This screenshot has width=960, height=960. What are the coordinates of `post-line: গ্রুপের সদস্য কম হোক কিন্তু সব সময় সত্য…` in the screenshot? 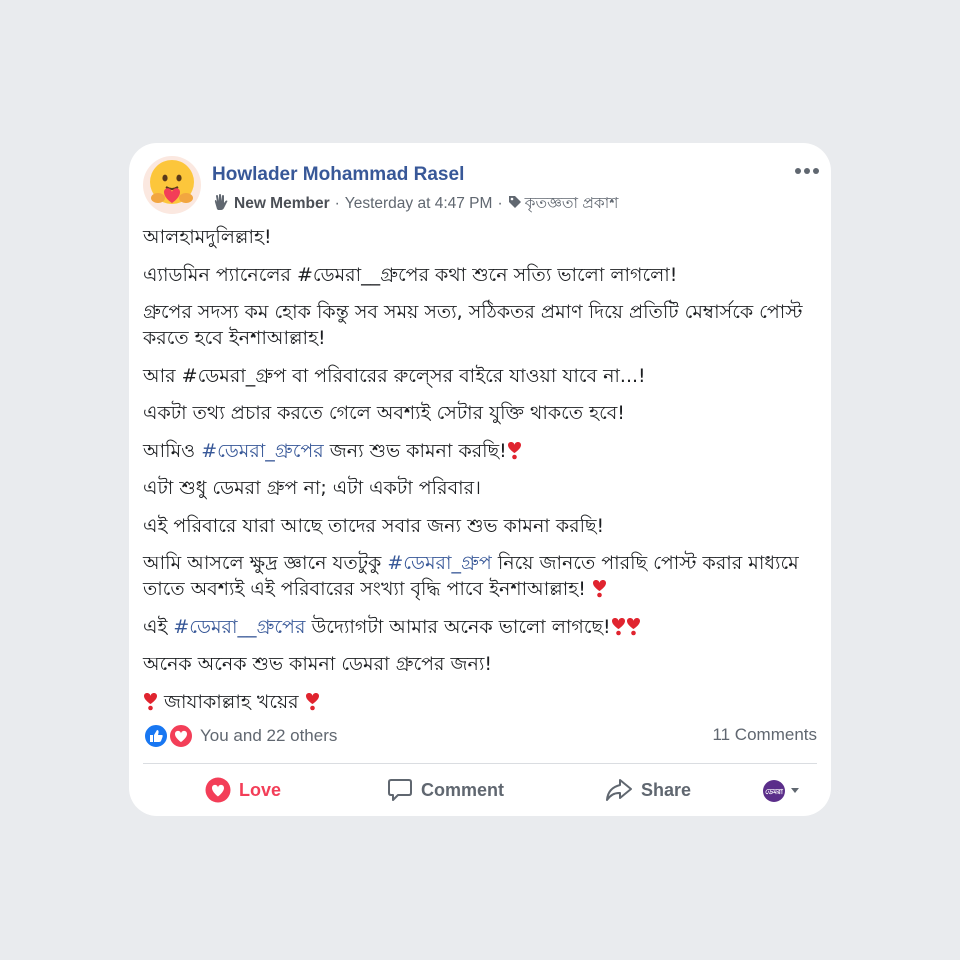 It's located at (473, 325).